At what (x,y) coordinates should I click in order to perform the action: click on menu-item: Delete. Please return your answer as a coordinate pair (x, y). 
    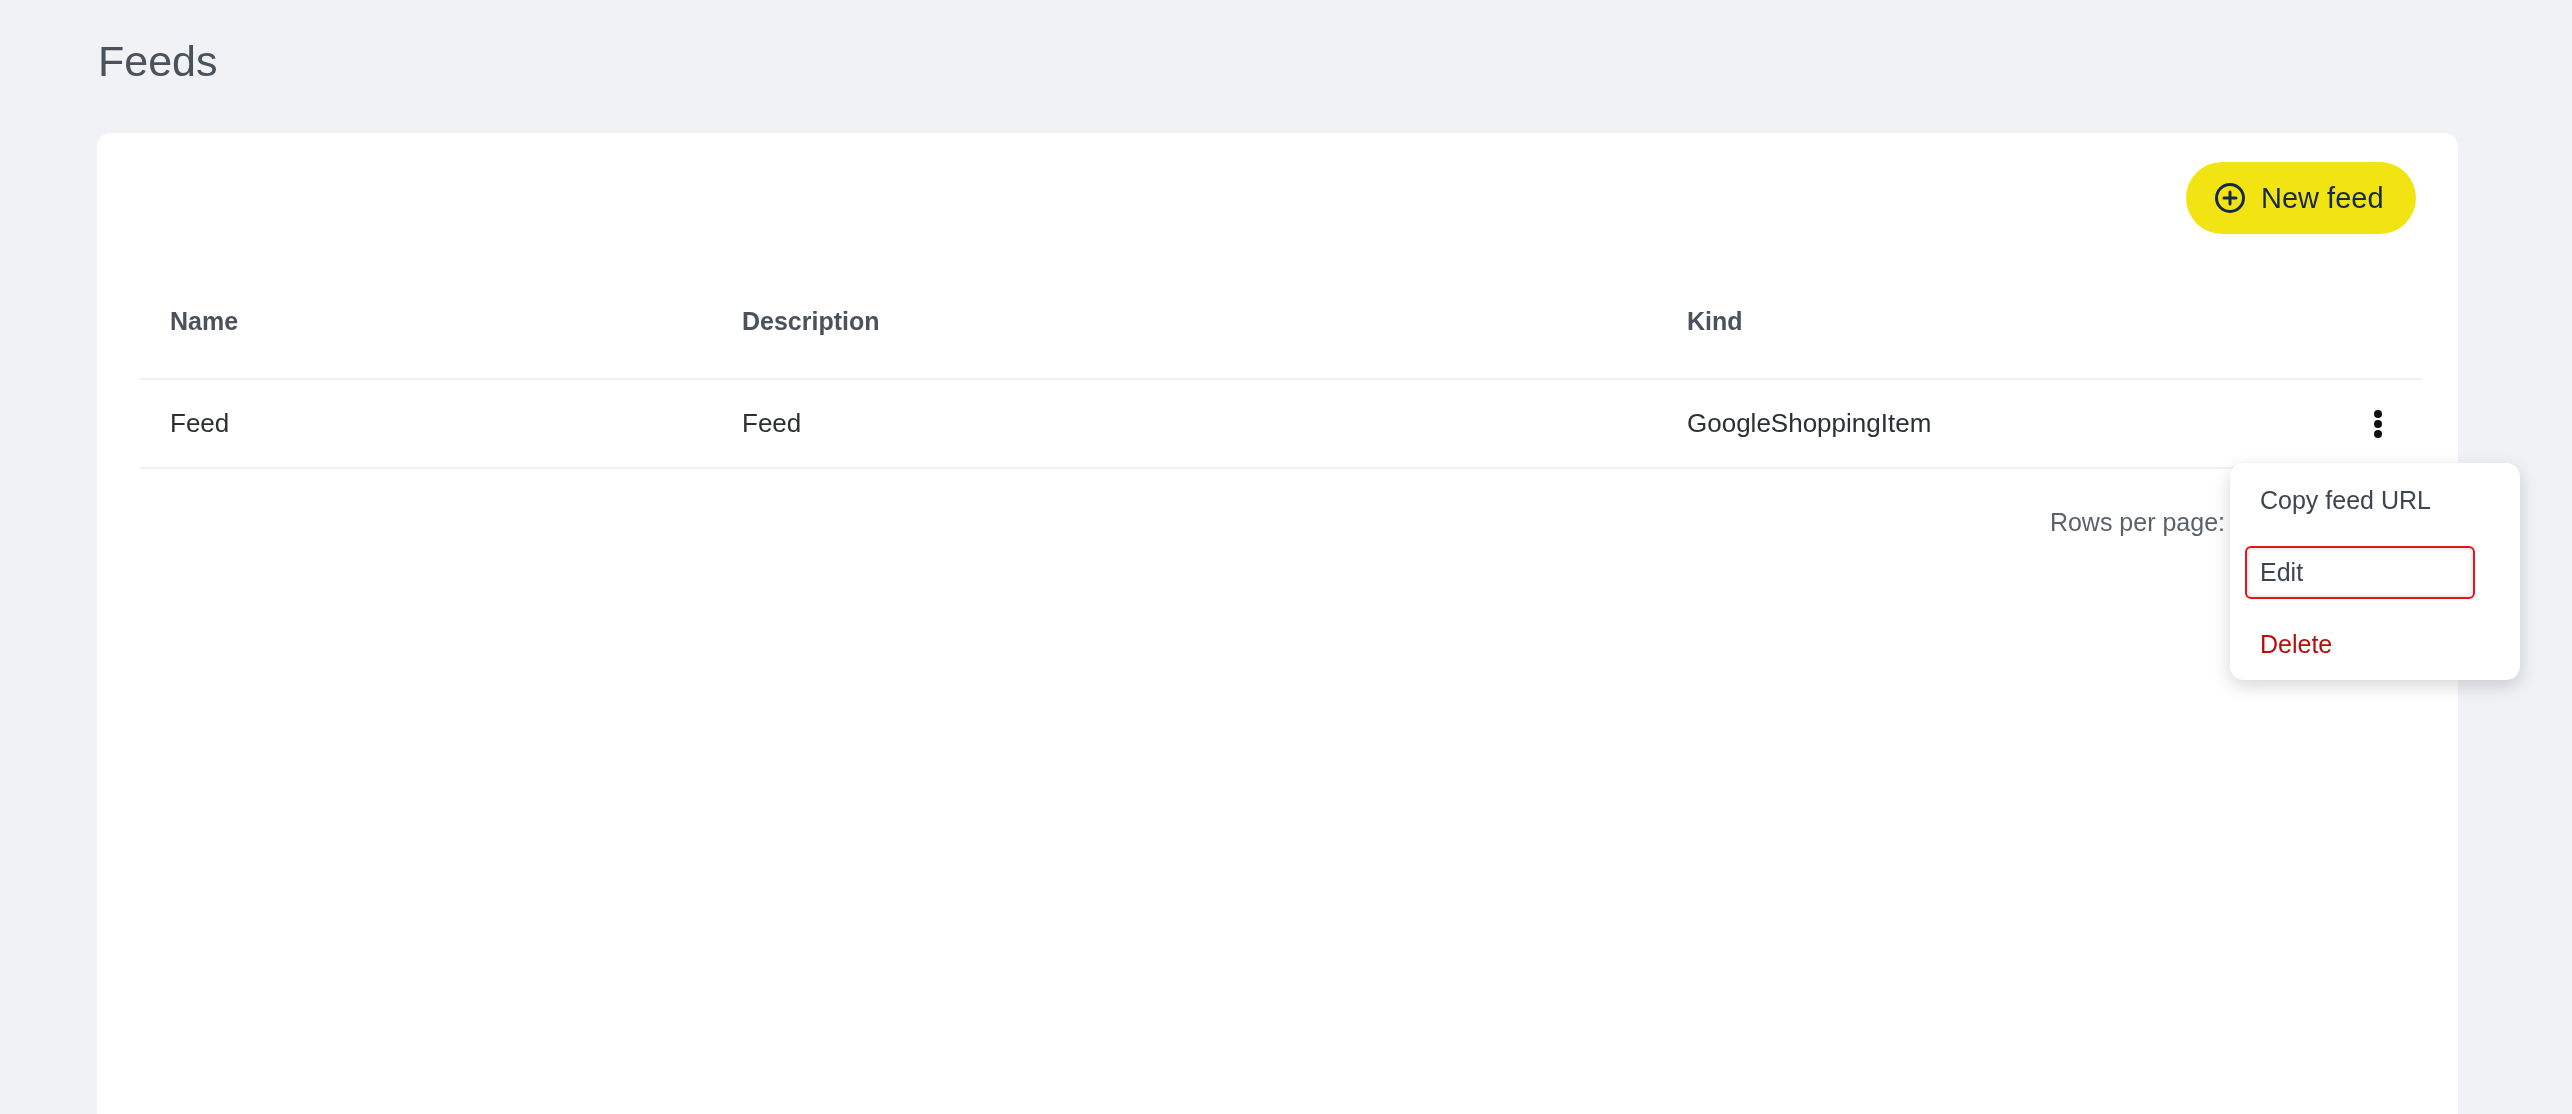
    Looking at the image, I should click on (2360, 644).